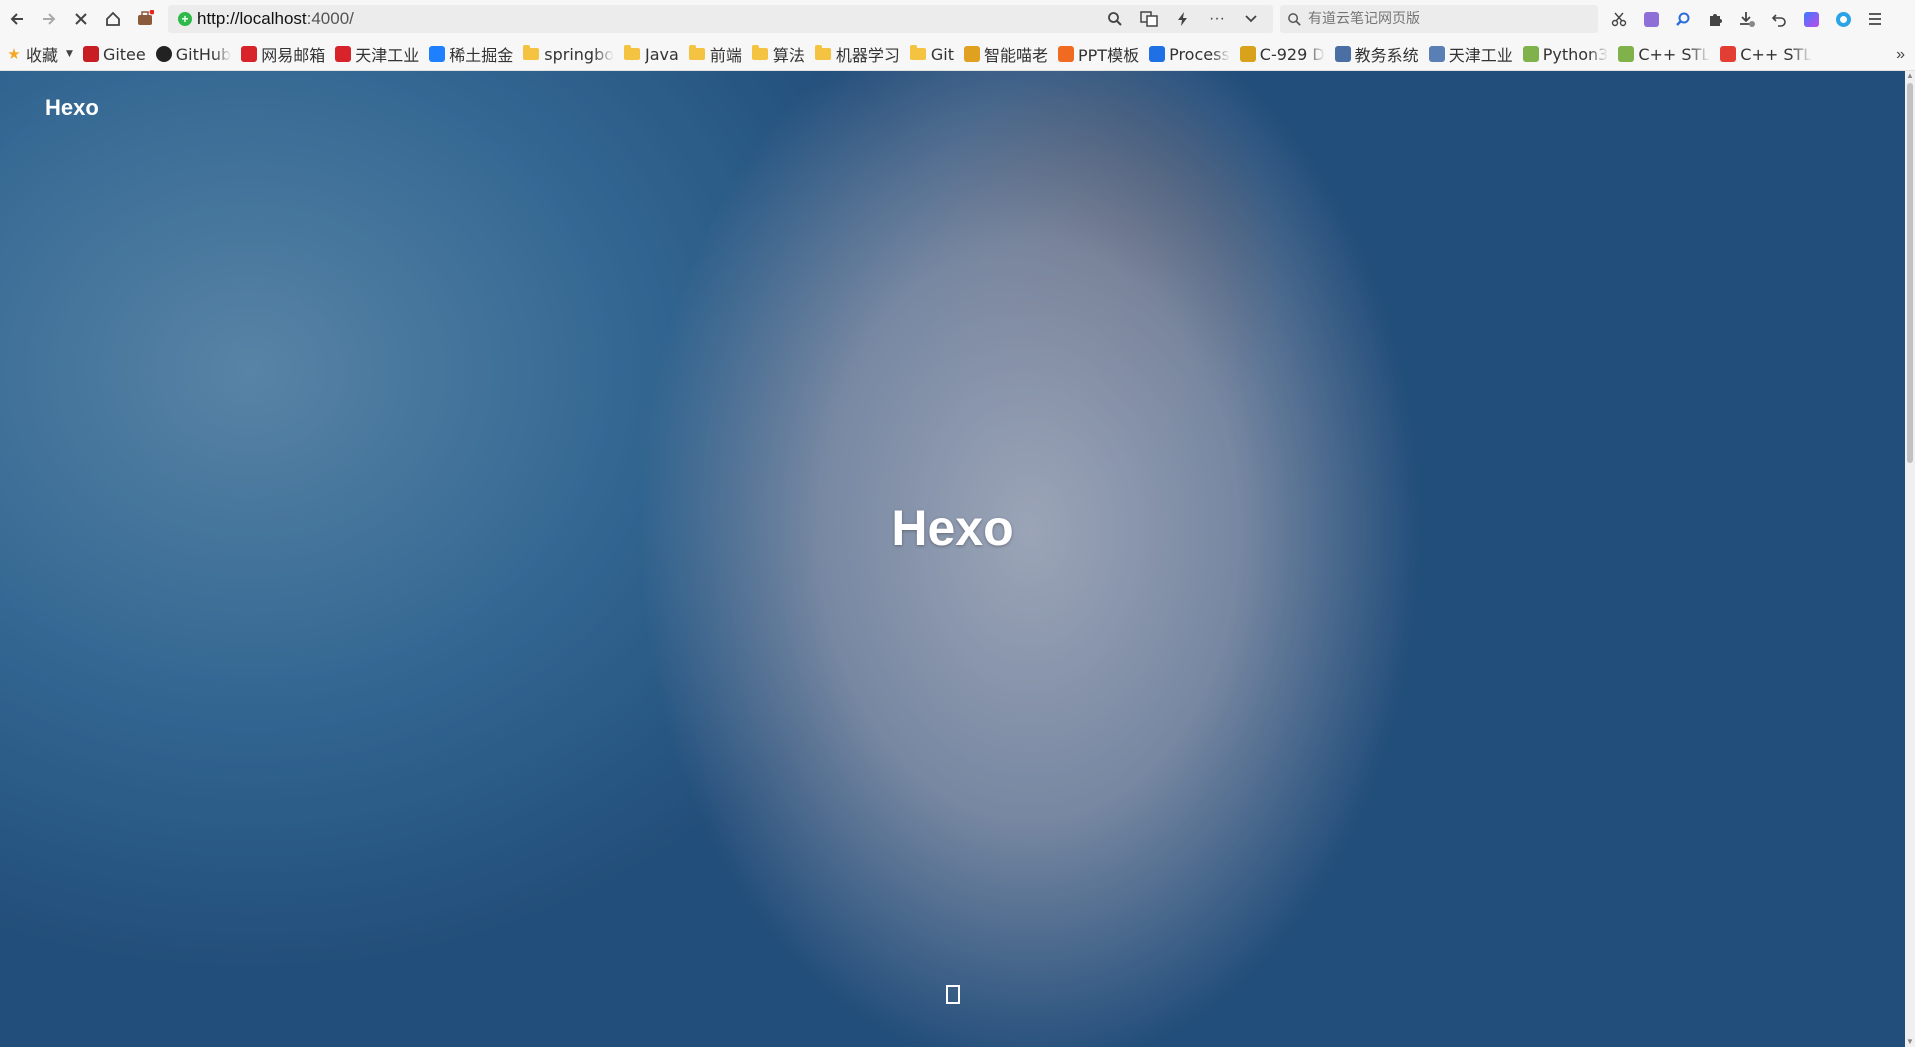 The height and width of the screenshot is (1047, 1915). Describe the element at coordinates (931, 54) in the screenshot. I see `bookmark-item: Git` at that location.